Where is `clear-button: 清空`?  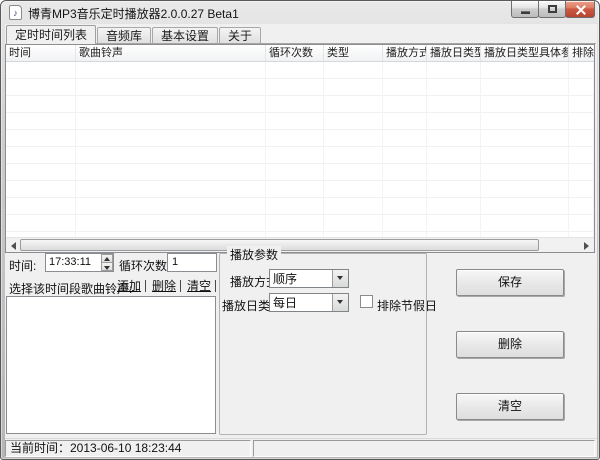 clear-button: 清空 is located at coordinates (510, 406).